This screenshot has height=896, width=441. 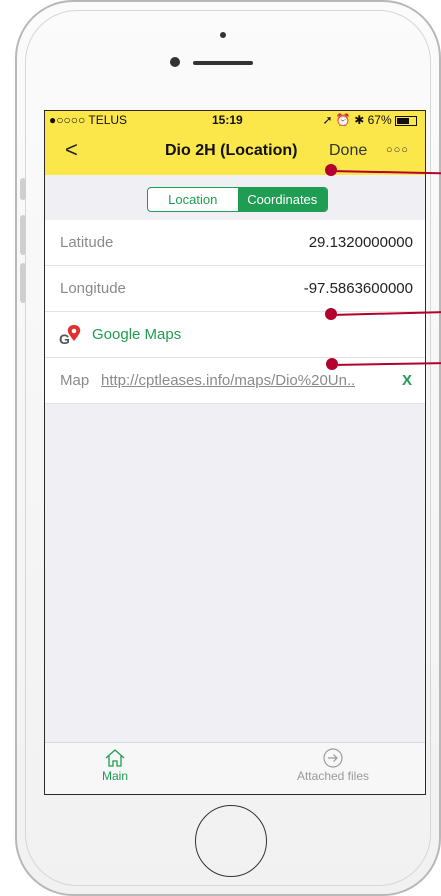 I want to click on home-button, so click(x=231, y=841).